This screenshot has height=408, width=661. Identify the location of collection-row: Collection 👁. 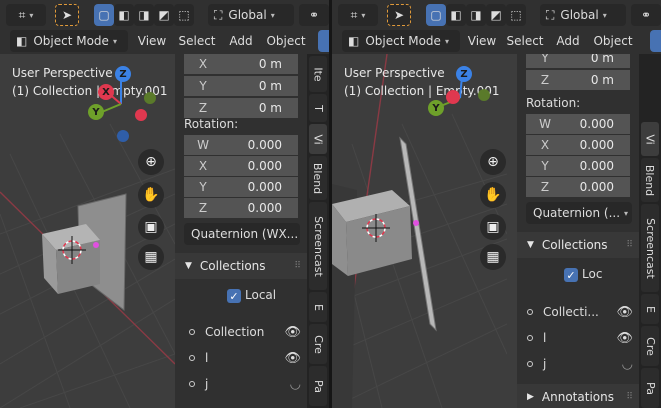
(245, 332).